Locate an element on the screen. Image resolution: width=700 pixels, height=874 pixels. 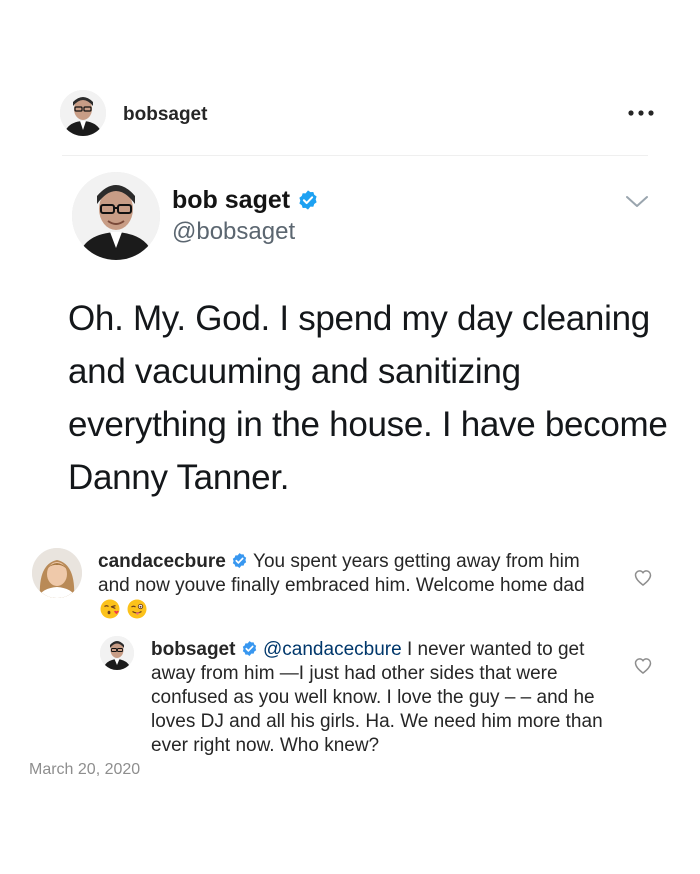
tweet-author-avatar is located at coordinates (116, 216).